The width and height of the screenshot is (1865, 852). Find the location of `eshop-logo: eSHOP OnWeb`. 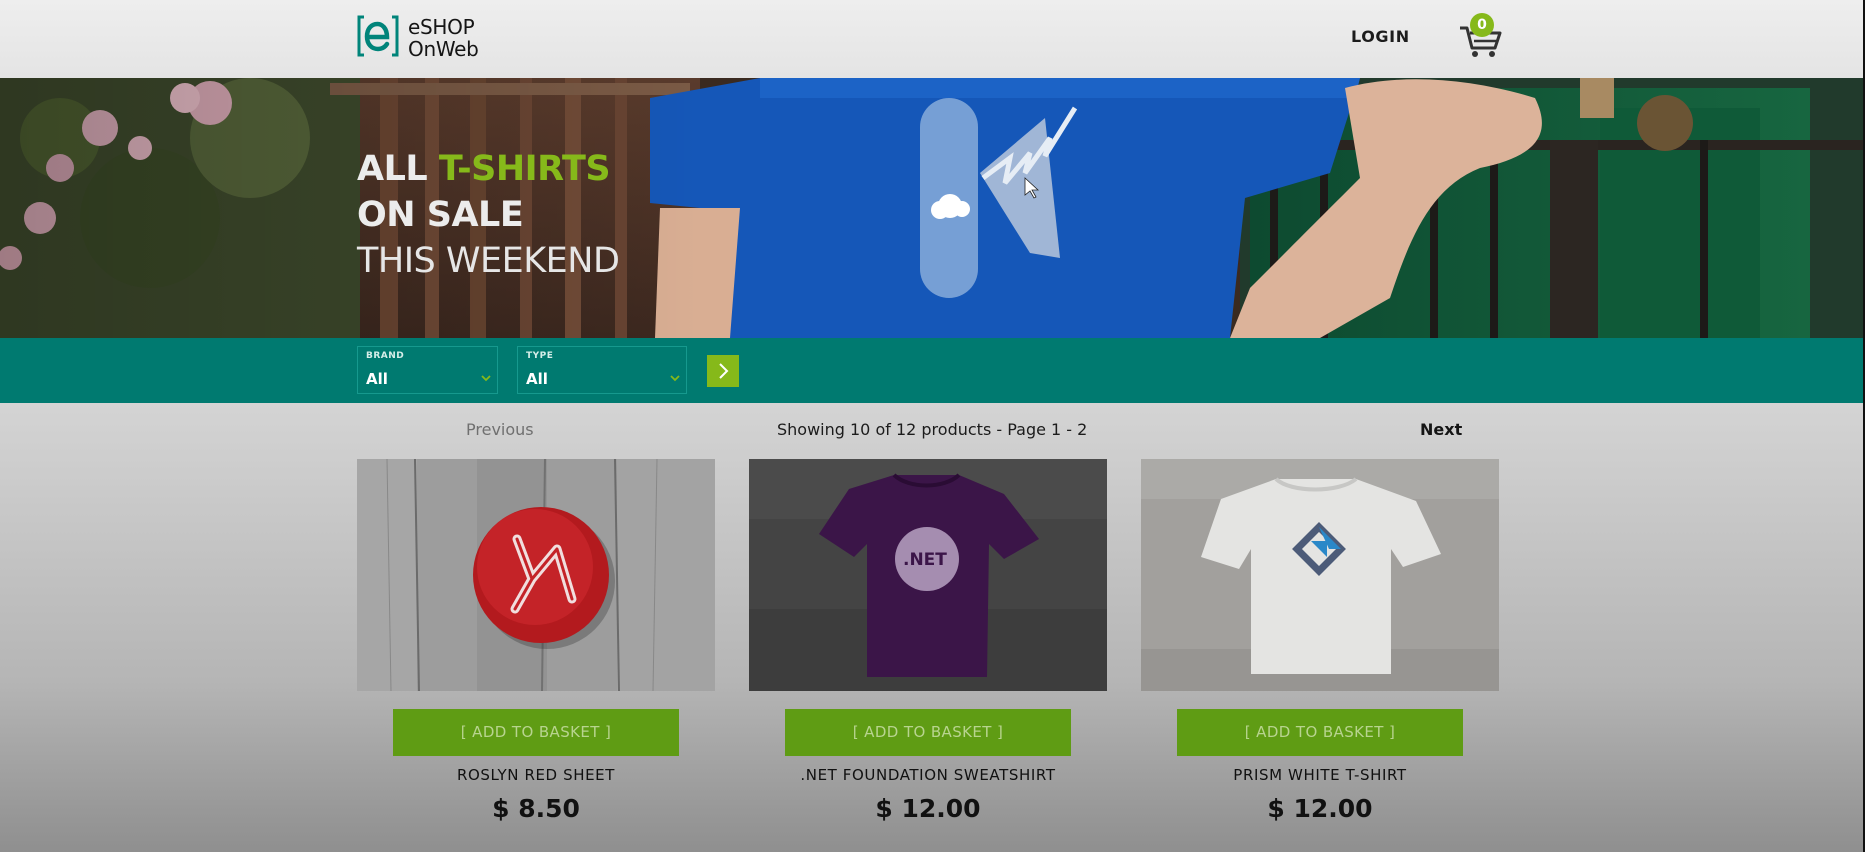

eshop-logo: eSHOP OnWeb is located at coordinates (426, 37).